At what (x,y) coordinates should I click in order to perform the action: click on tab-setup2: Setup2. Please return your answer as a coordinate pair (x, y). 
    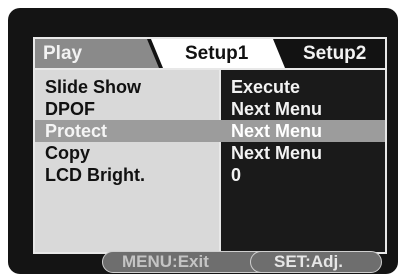
    Looking at the image, I should click on (334, 53).